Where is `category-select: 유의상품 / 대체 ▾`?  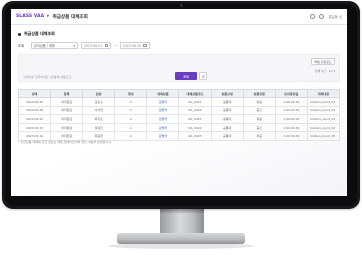 category-select: 유의상품 / 대체 ▾ is located at coordinates (54, 45).